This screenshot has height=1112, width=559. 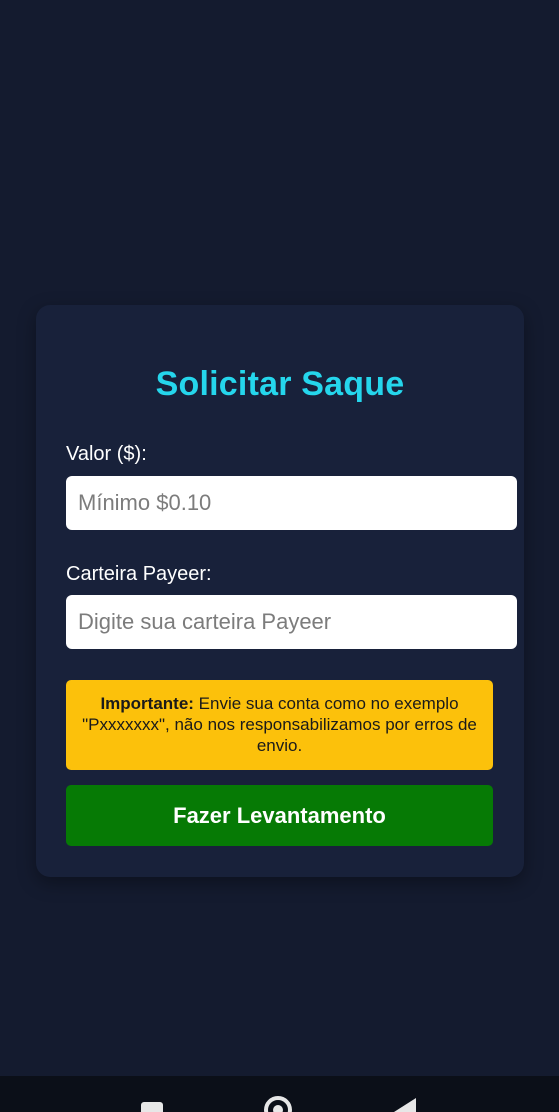 What do you see at coordinates (279, 1094) in the screenshot?
I see `system-navigation-bar` at bounding box center [279, 1094].